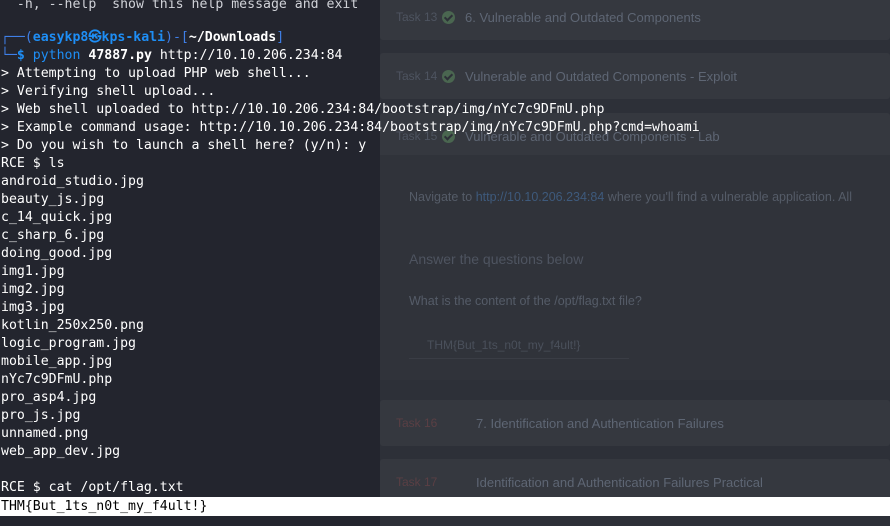 Image resolution: width=890 pixels, height=526 pixels. What do you see at coordinates (61, 451) in the screenshot?
I see `file-list-item: web_app_dev.jpg` at bounding box center [61, 451].